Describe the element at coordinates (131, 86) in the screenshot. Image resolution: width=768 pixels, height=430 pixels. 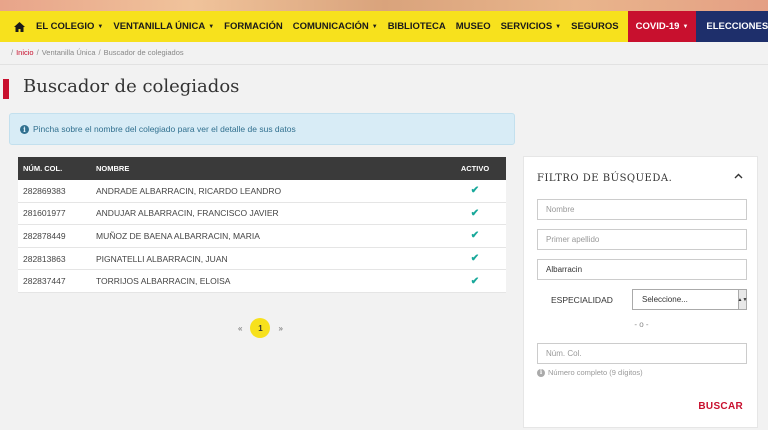
I see `page-title: Buscador de colegiados` at that location.